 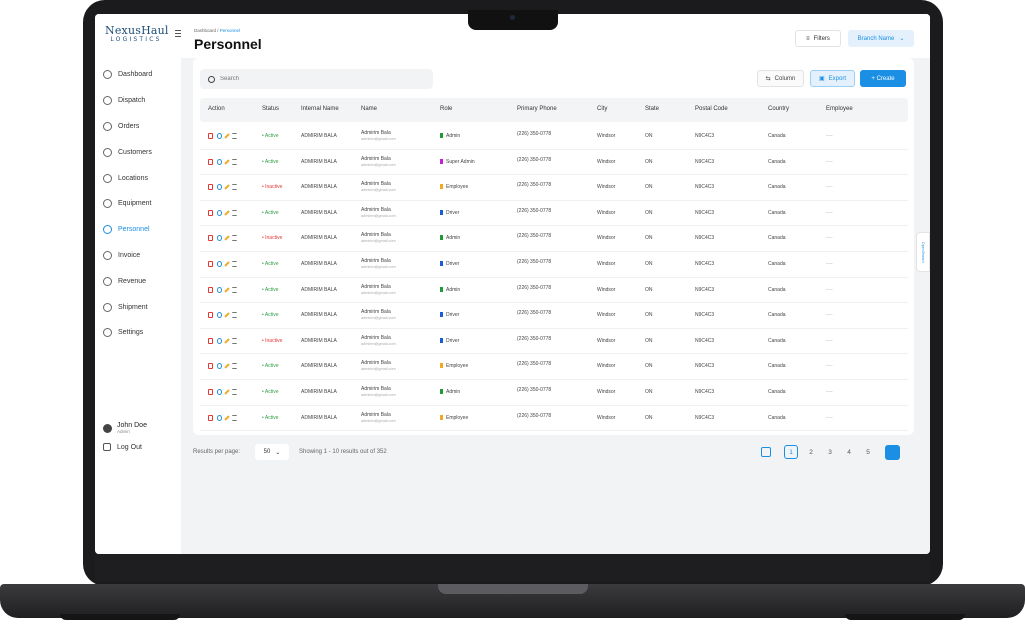 What do you see at coordinates (883, 78) in the screenshot?
I see `create-button: + Create` at bounding box center [883, 78].